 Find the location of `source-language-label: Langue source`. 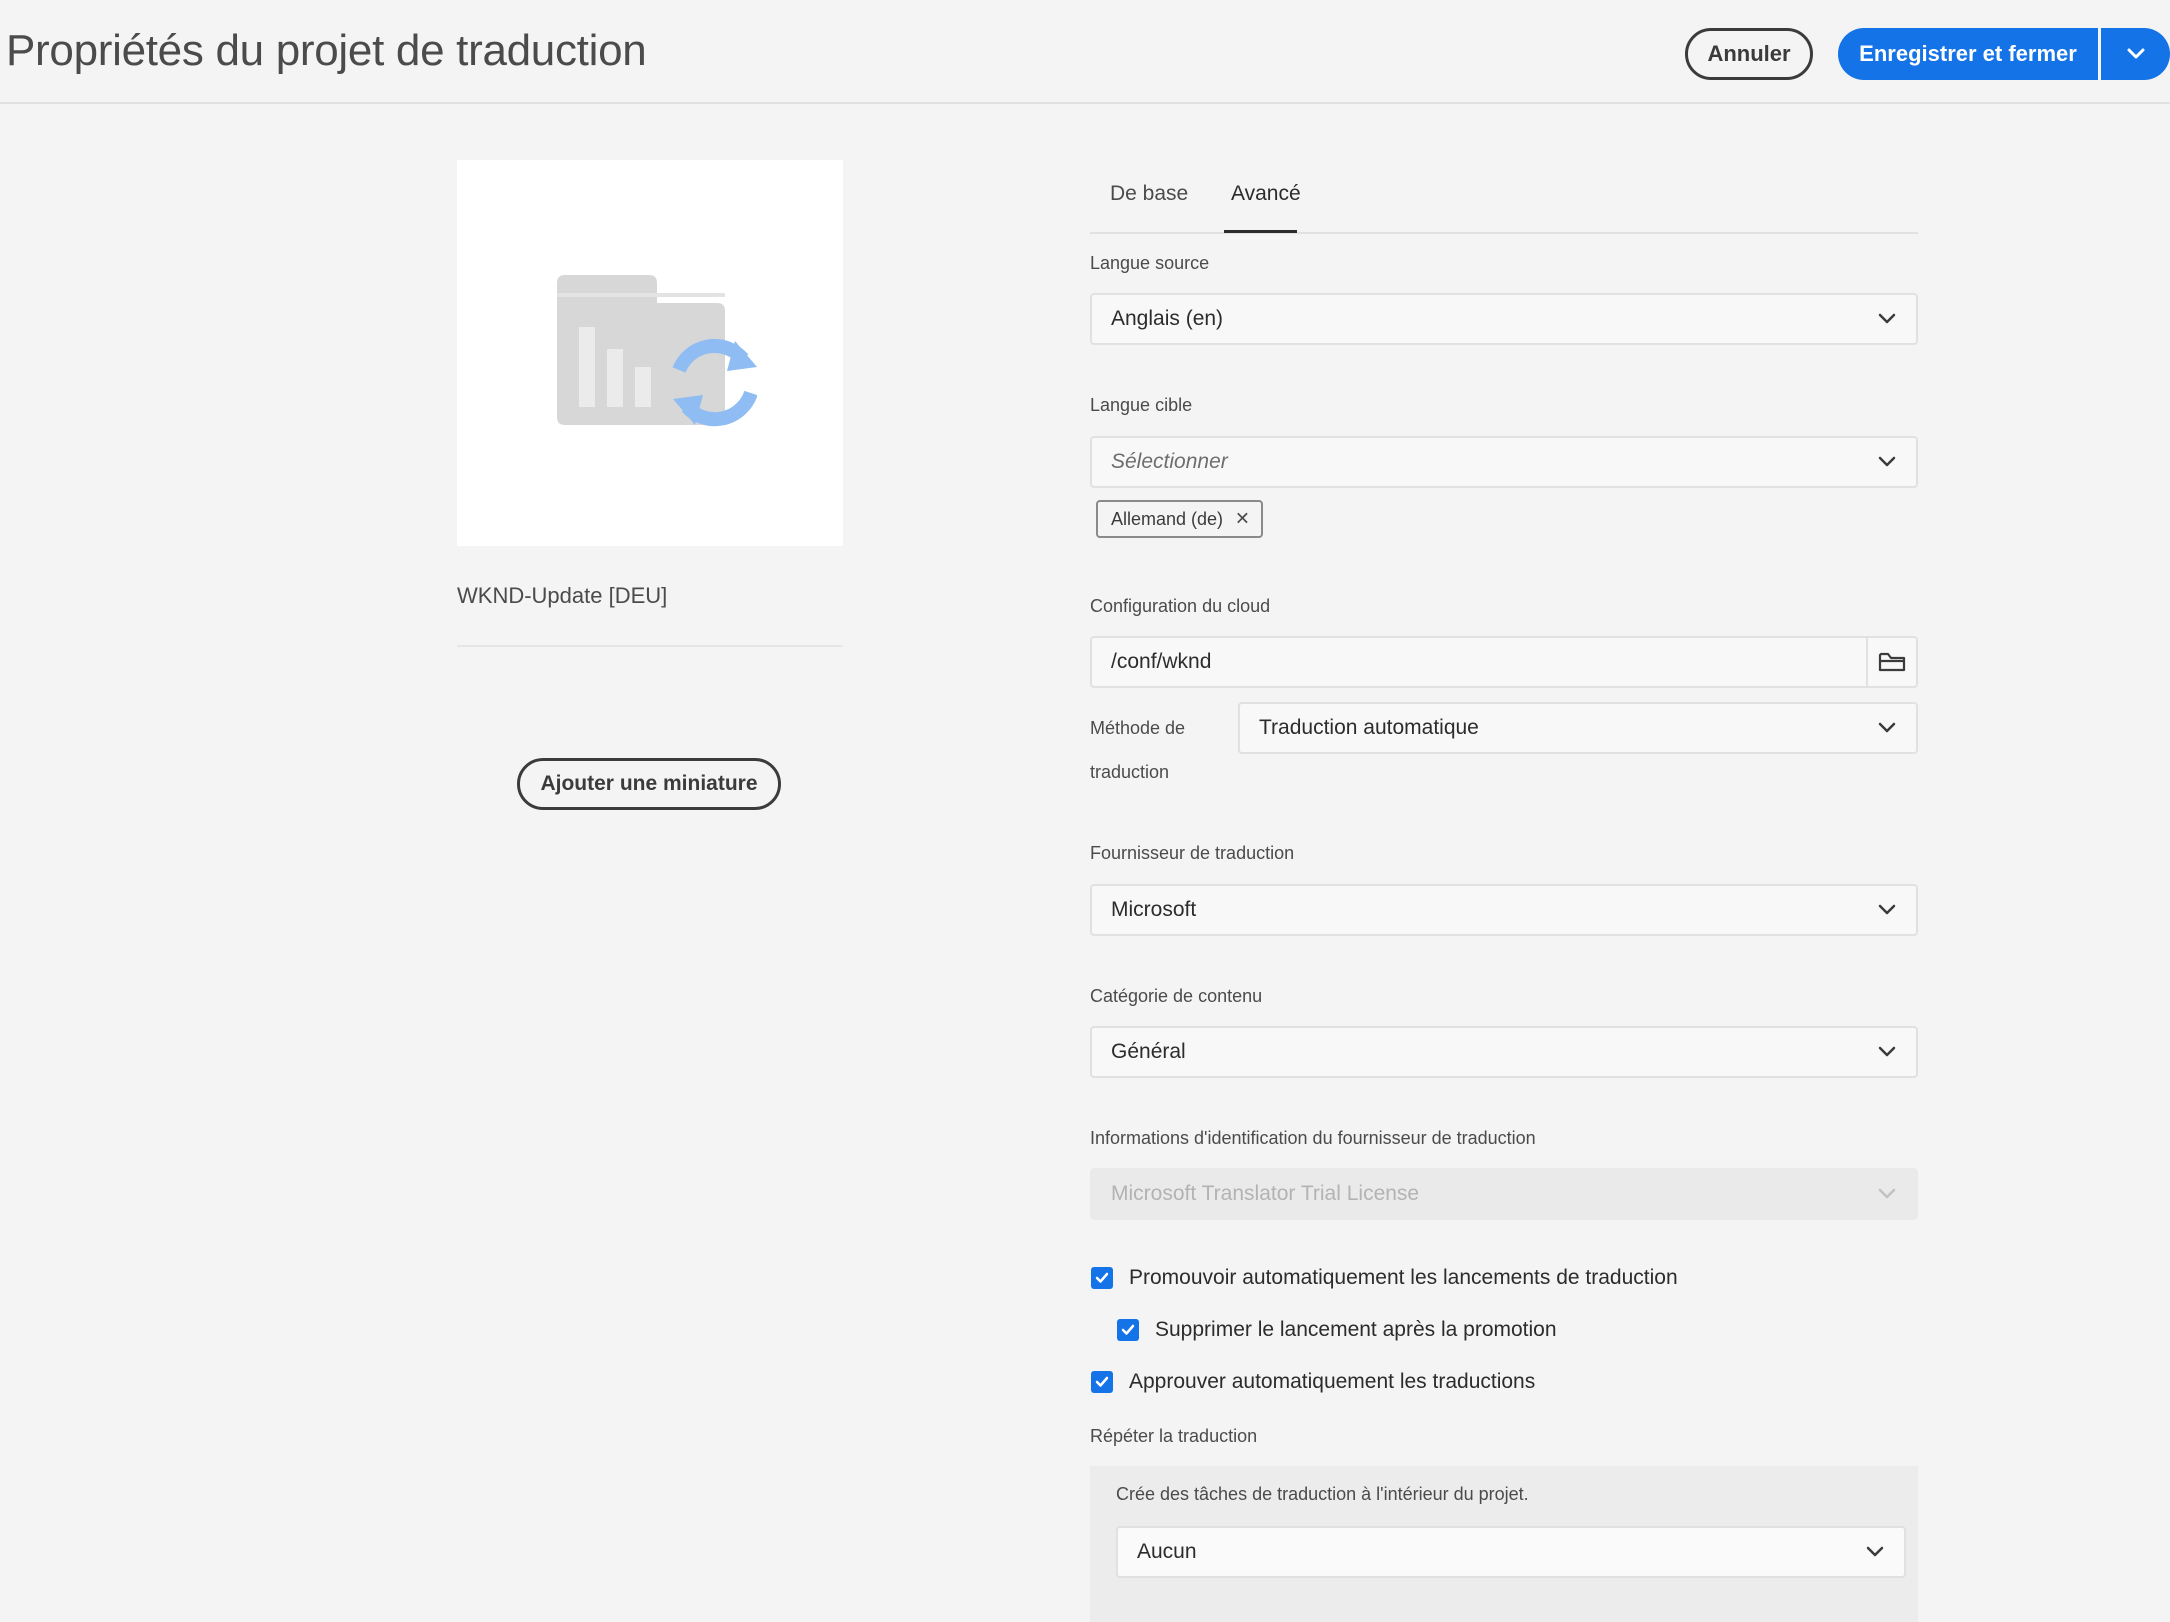

source-language-label: Langue source is located at coordinates (1150, 263).